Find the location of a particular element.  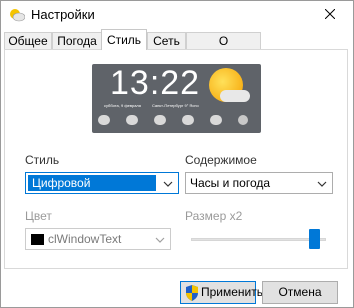

preview-date: суббота, 9 февраля is located at coordinates (122, 105).